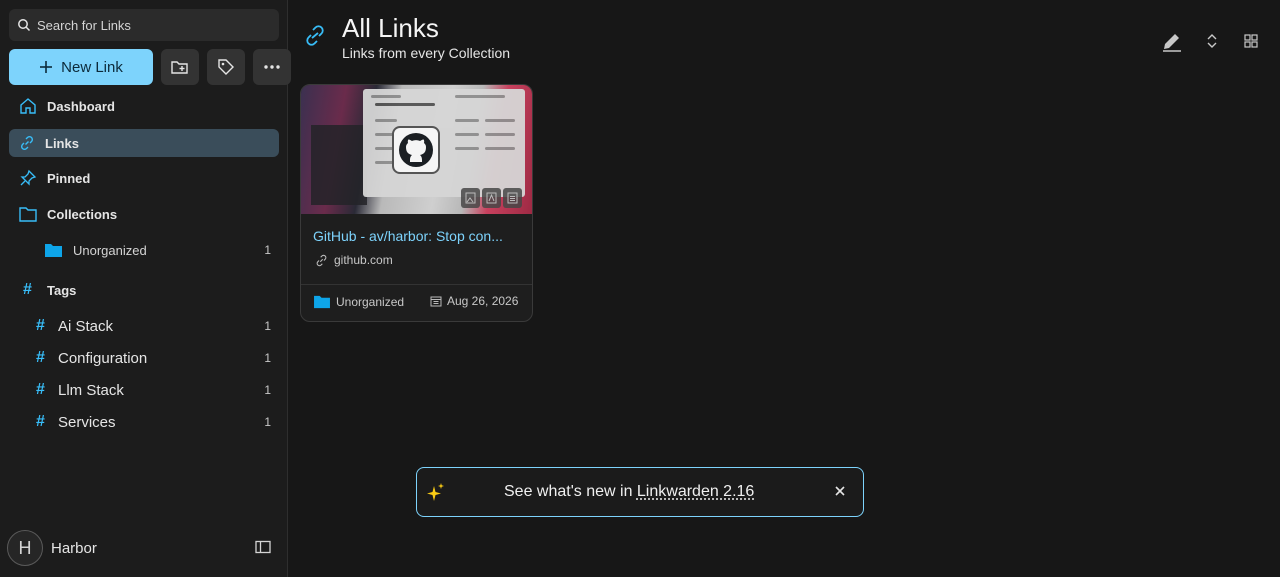 This screenshot has width=1280, height=577. What do you see at coordinates (144, 178) in the screenshot?
I see `nav-pinned: Pinned` at bounding box center [144, 178].